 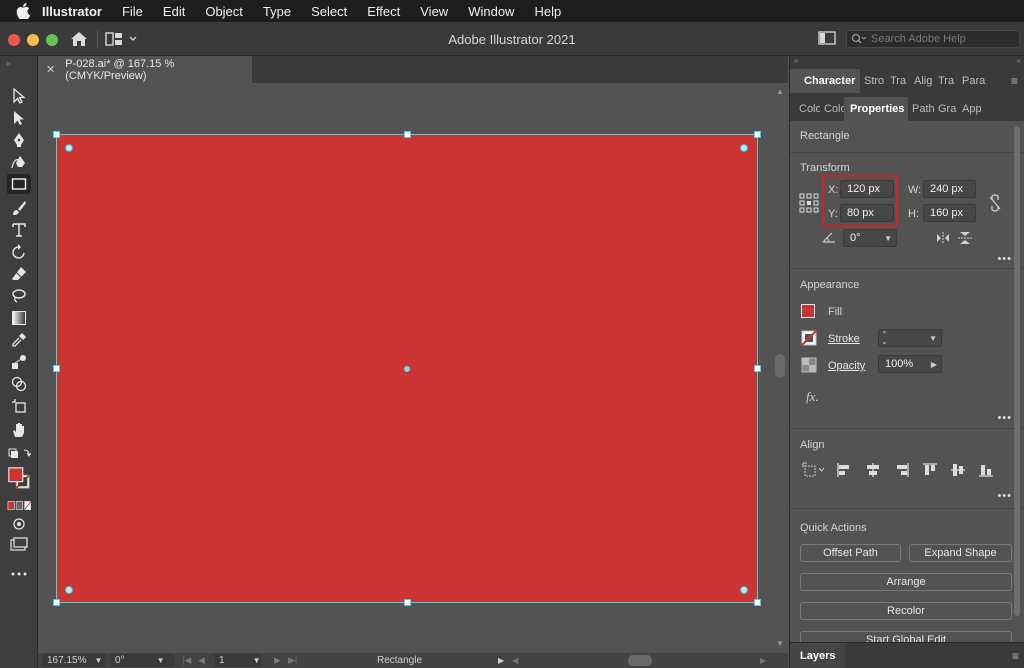 What do you see at coordinates (972, 109) in the screenshot?
I see `tab-appearance: App` at bounding box center [972, 109].